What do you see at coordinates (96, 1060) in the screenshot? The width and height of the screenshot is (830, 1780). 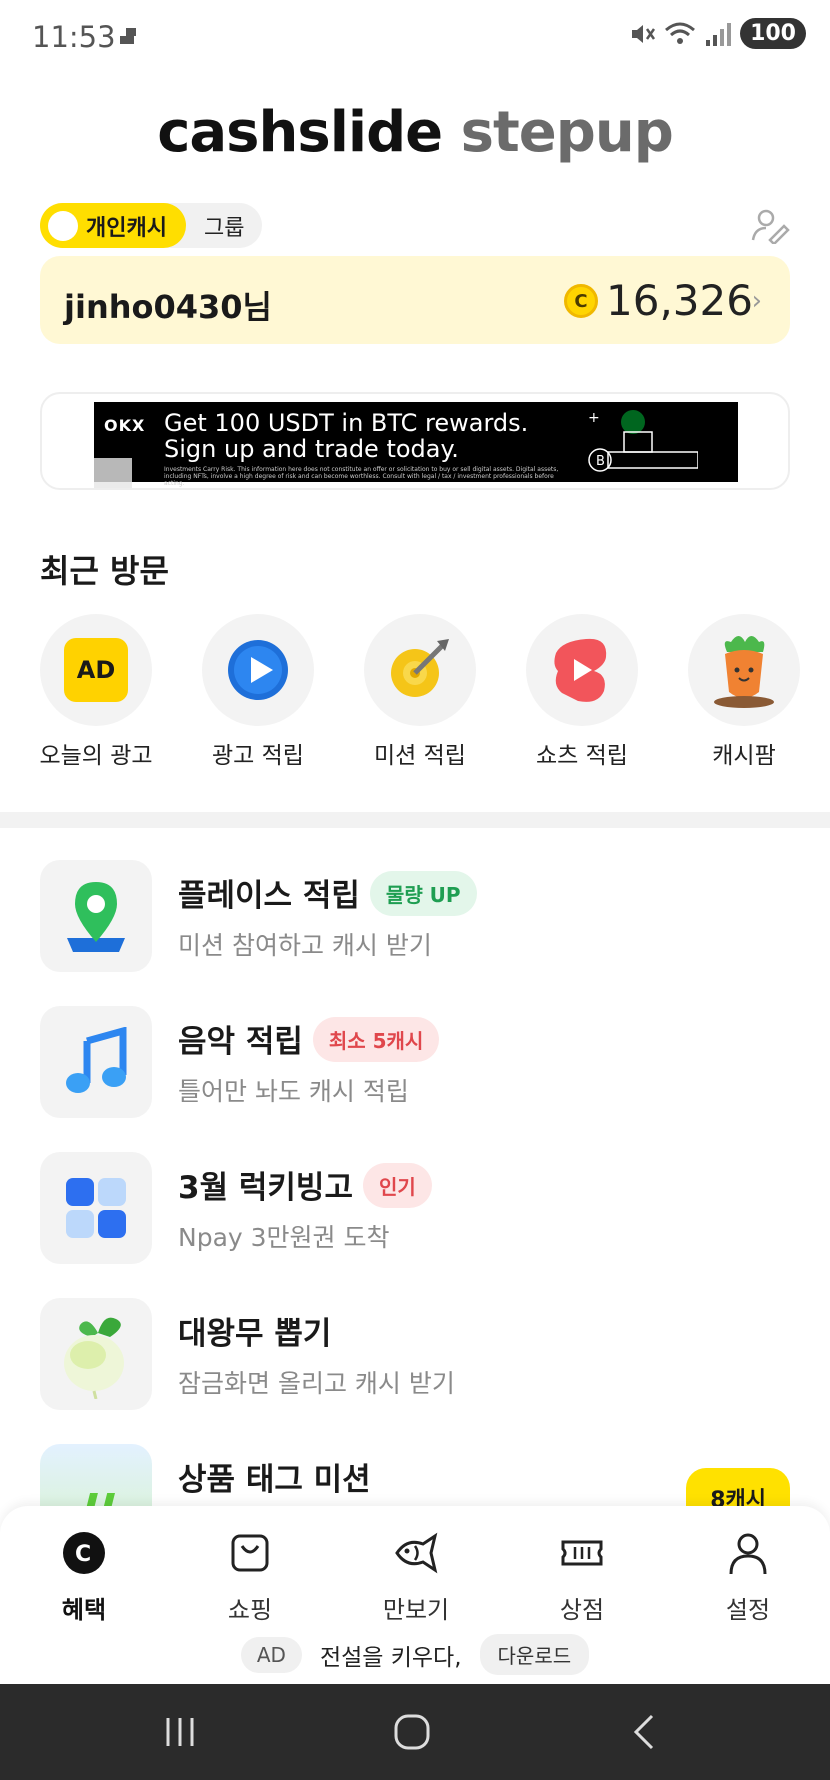 I see `music-note-icon` at bounding box center [96, 1060].